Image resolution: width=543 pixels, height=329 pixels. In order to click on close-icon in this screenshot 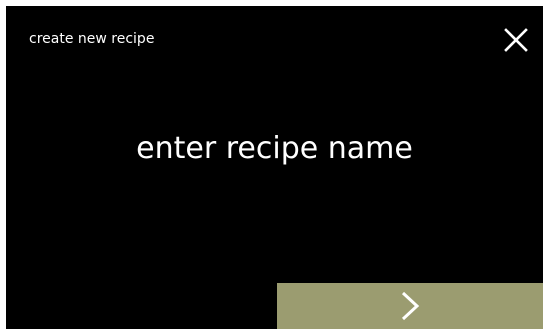, I will do `click(516, 40)`.